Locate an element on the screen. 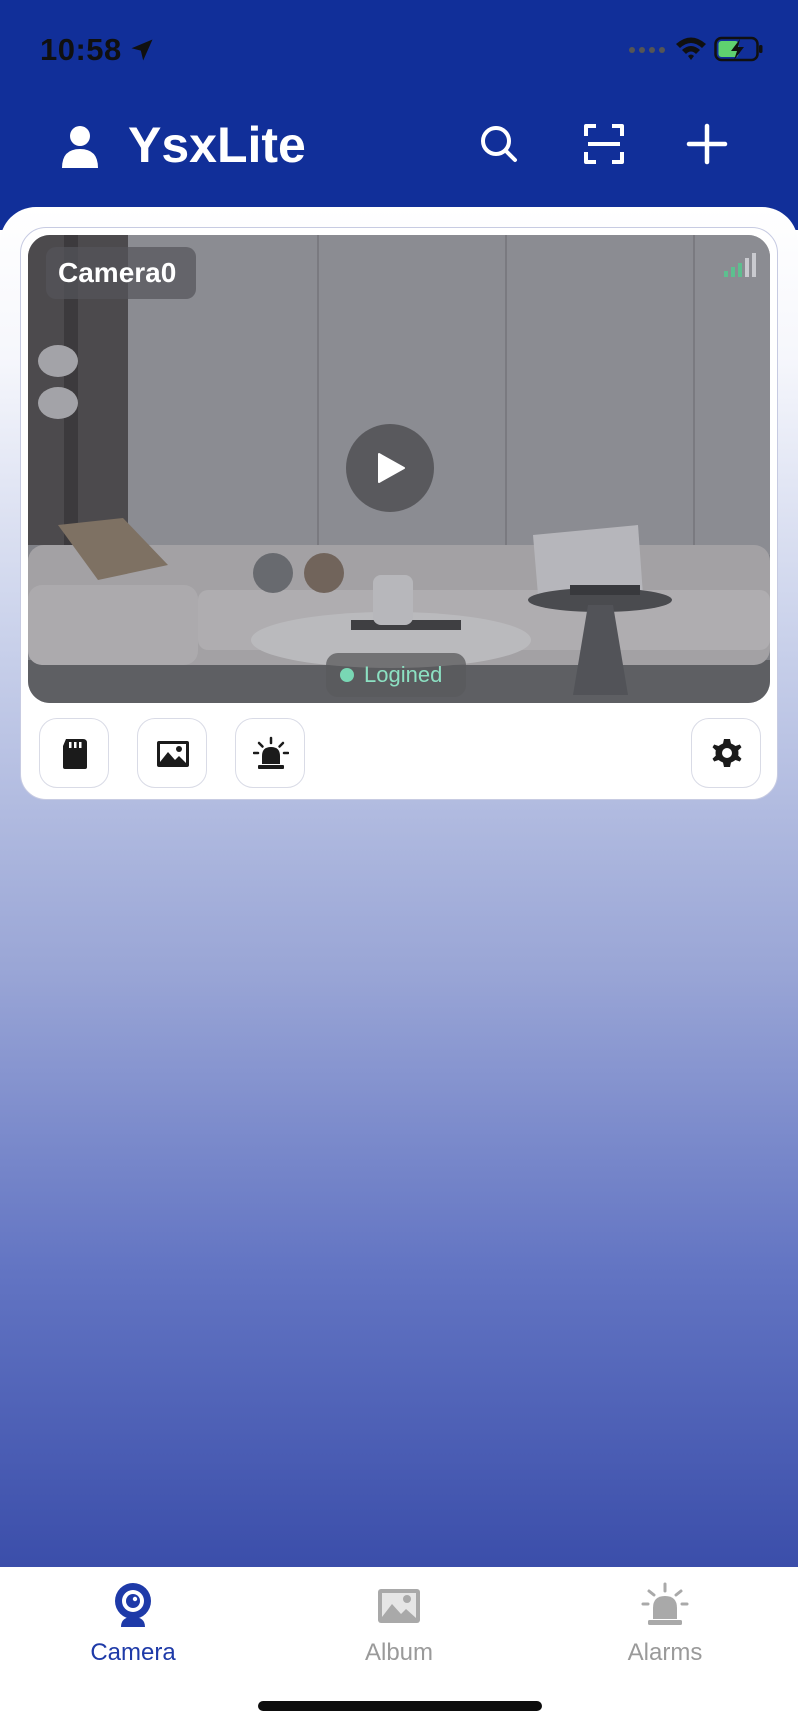 This screenshot has width=798, height=1729. scan-button is located at coordinates (604, 144).